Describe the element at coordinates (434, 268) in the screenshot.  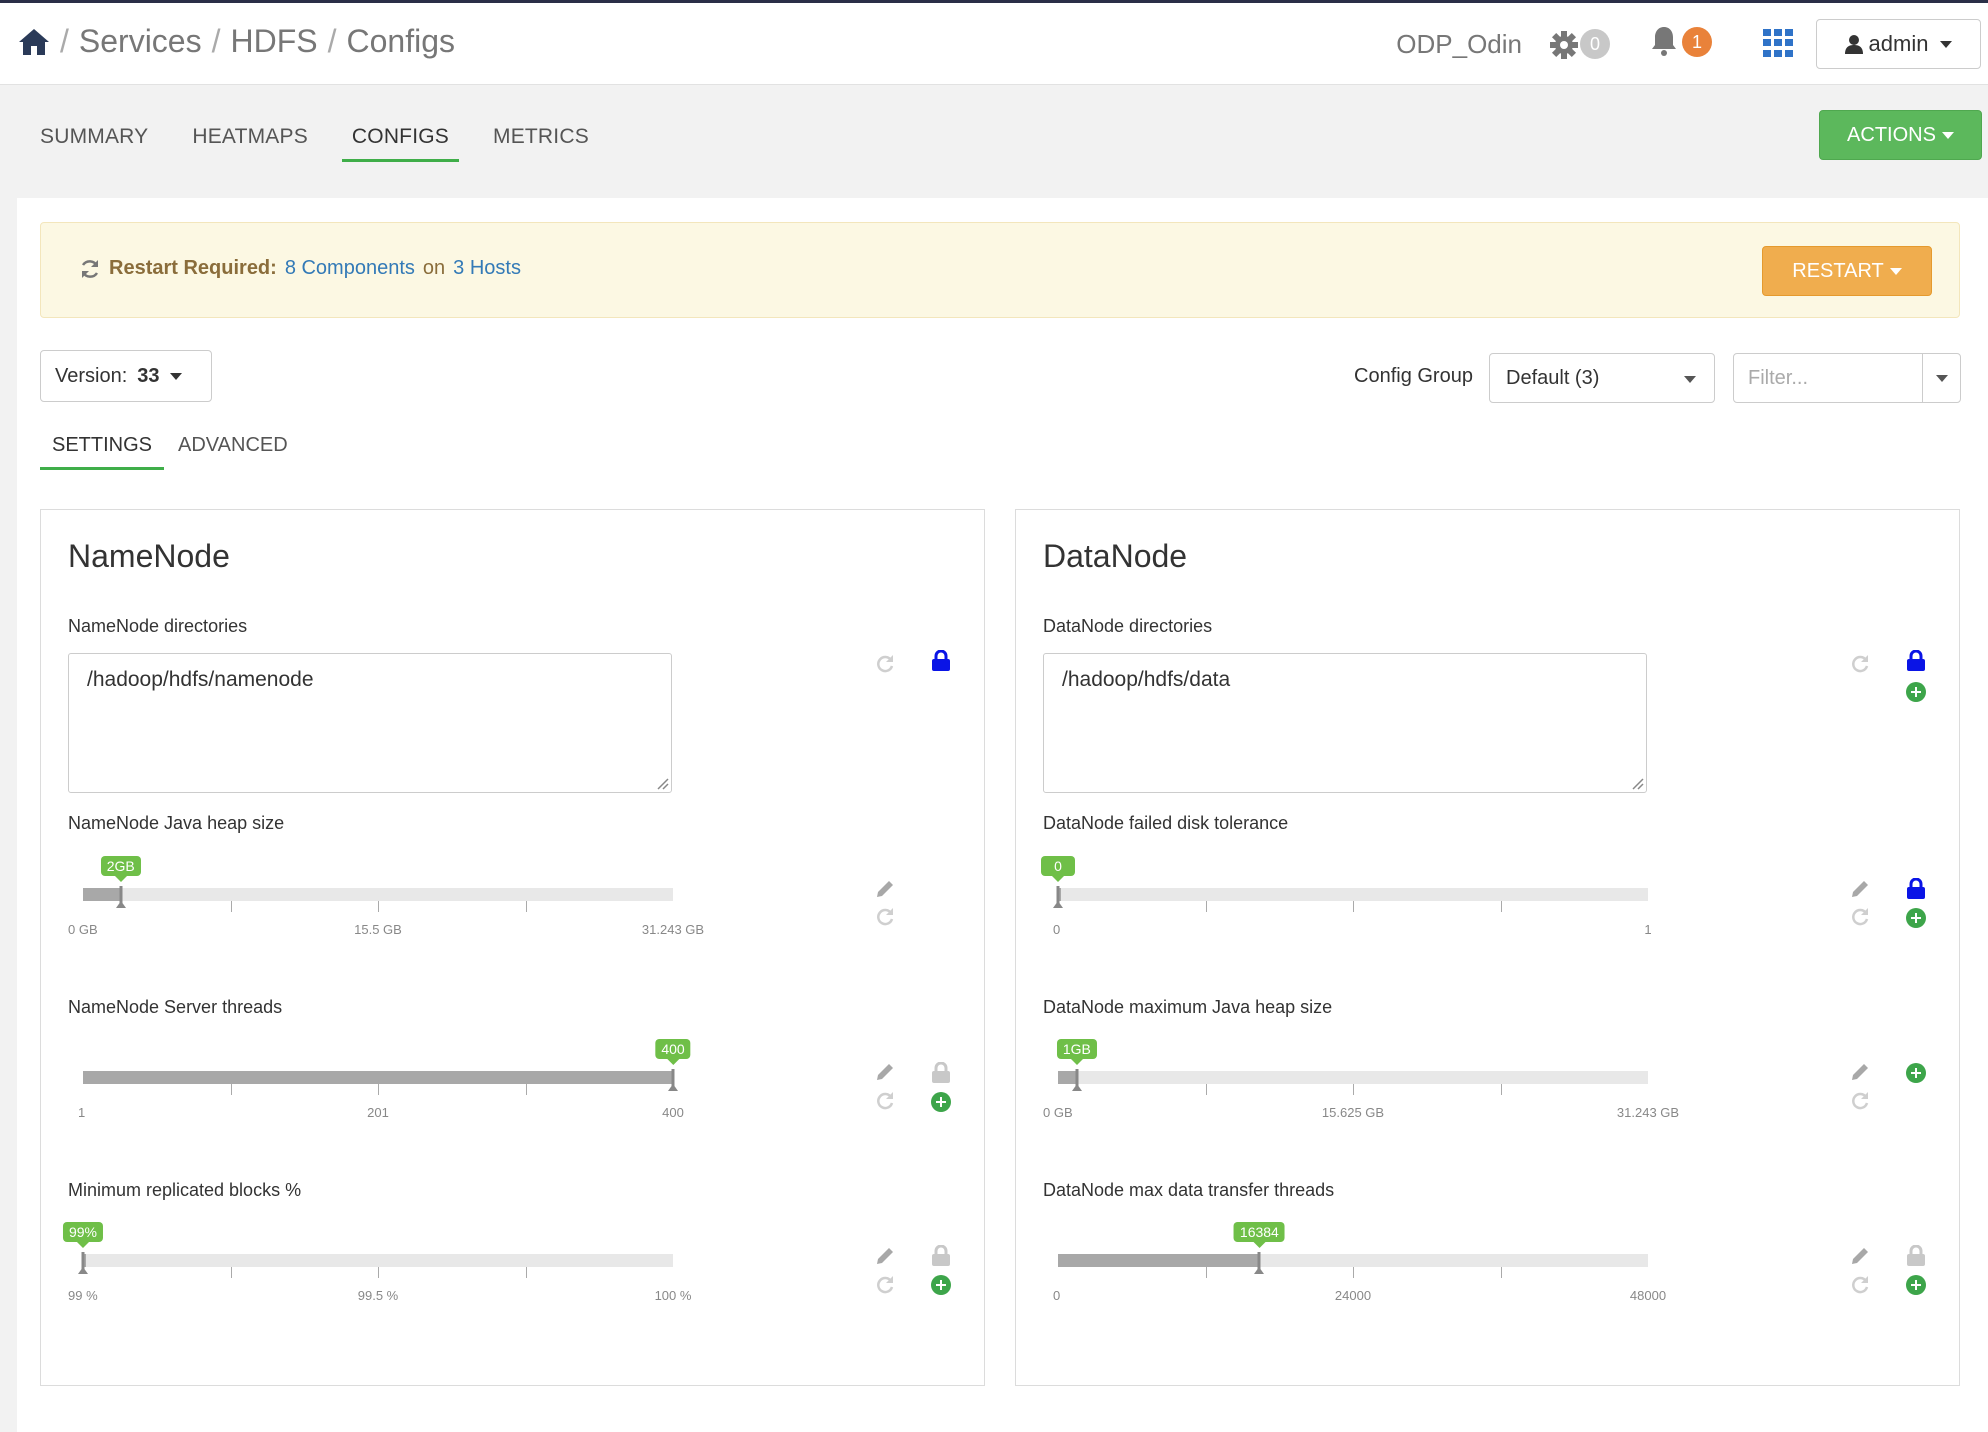
I see `on-text: on` at that location.